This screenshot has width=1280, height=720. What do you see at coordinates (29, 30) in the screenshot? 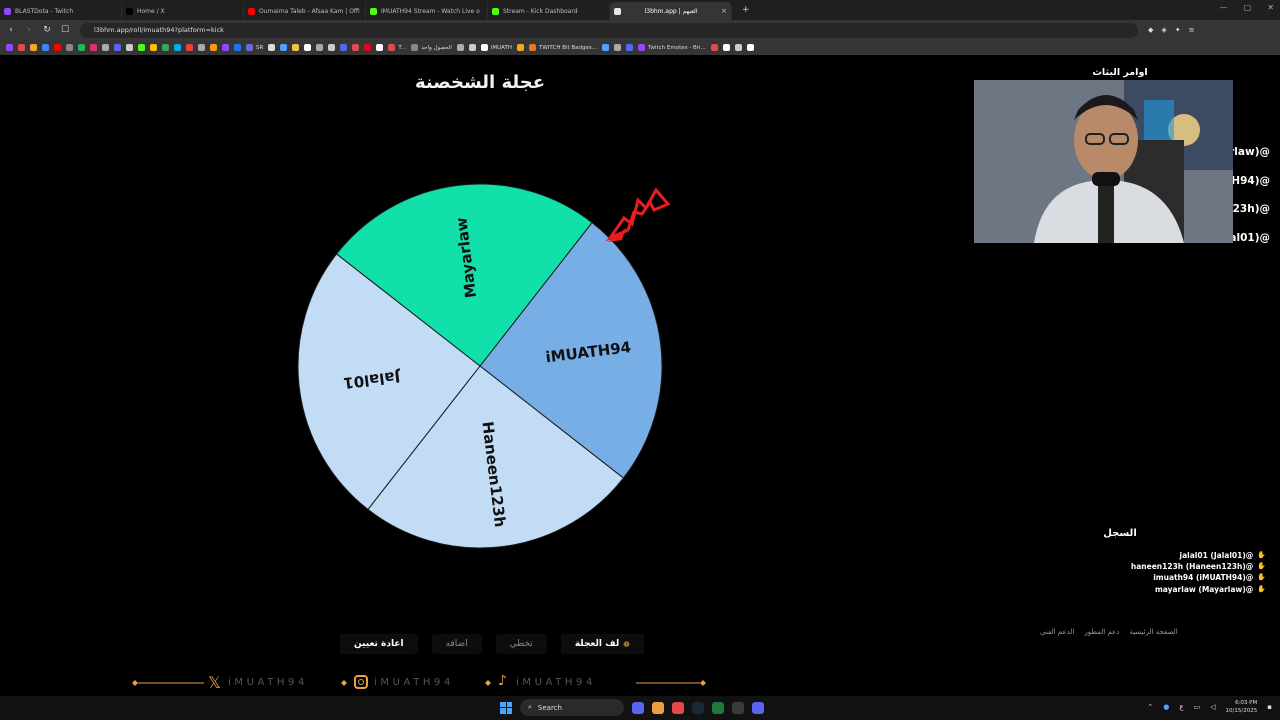
I see `forward-icon: ›` at bounding box center [29, 30].